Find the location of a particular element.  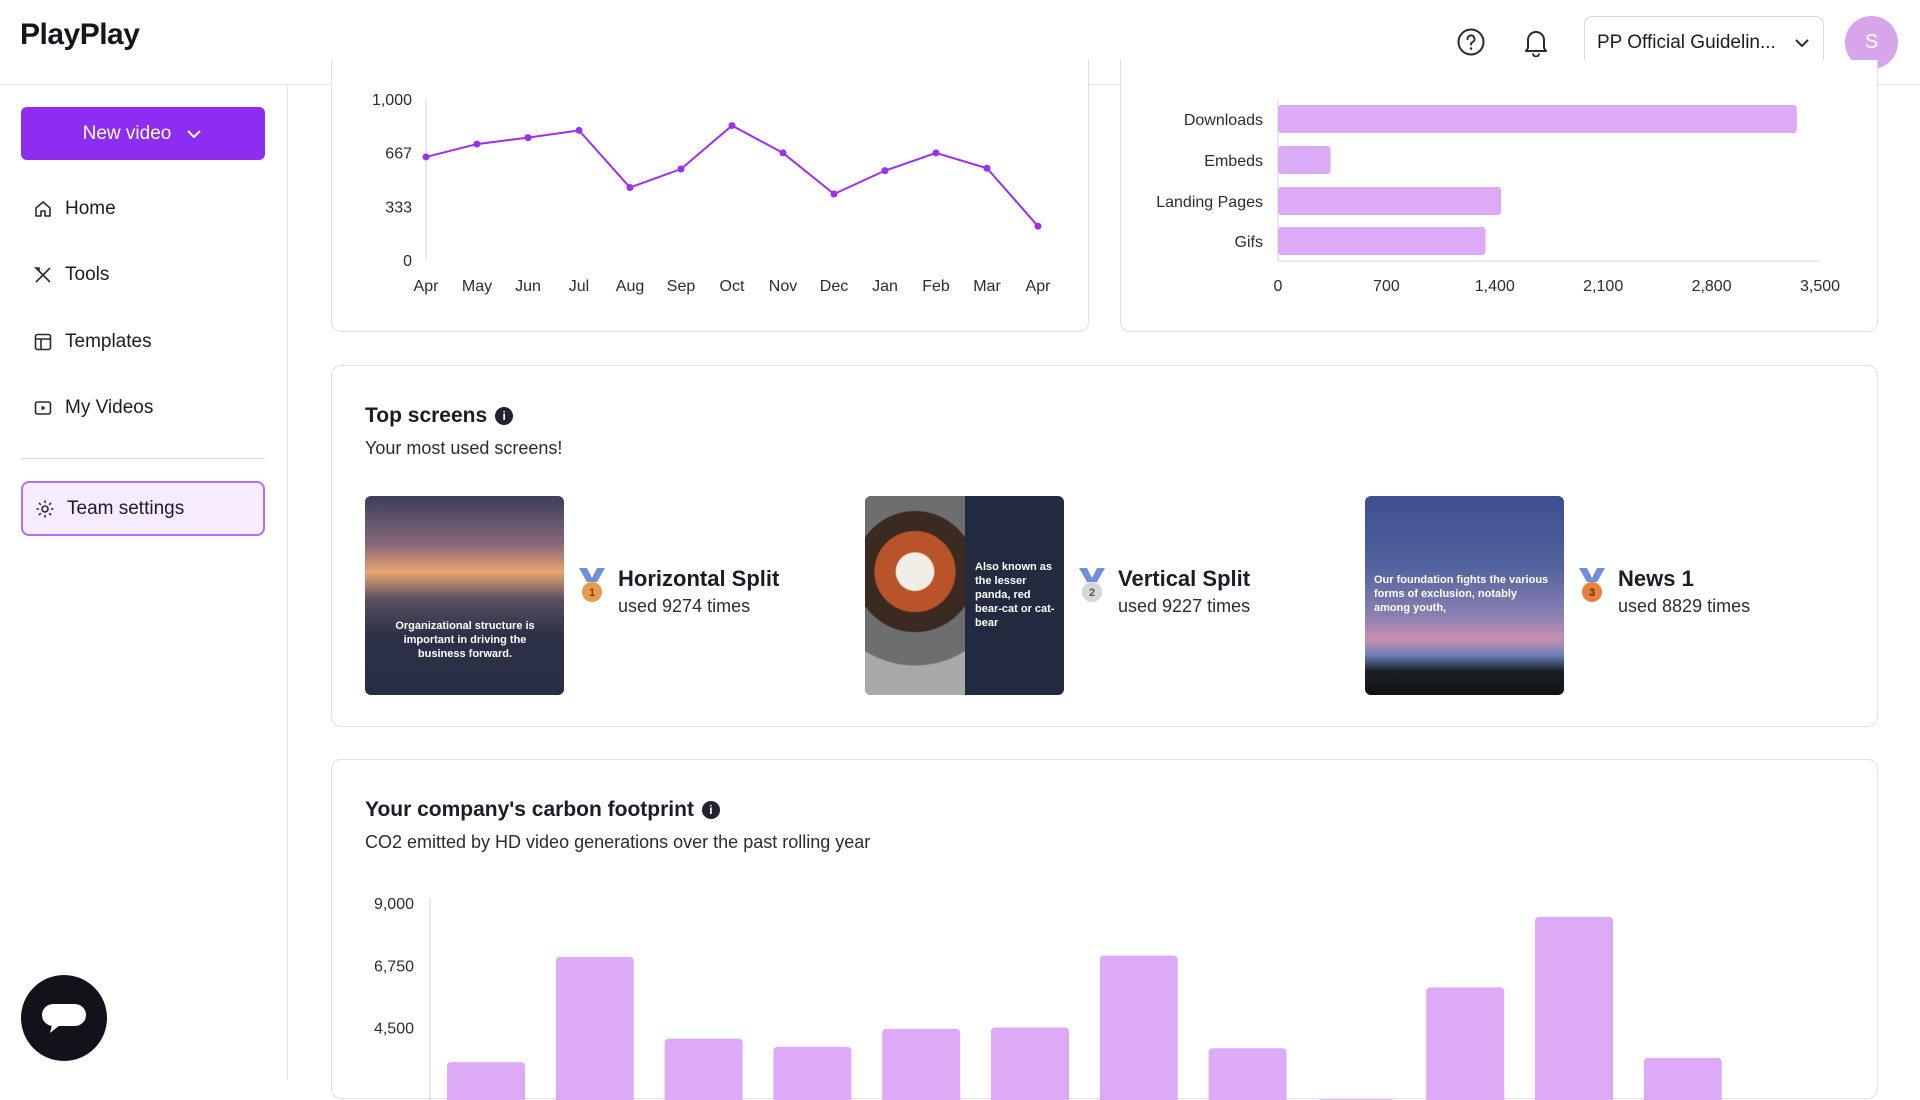

x-tick-label: Nov is located at coordinates (783, 286).